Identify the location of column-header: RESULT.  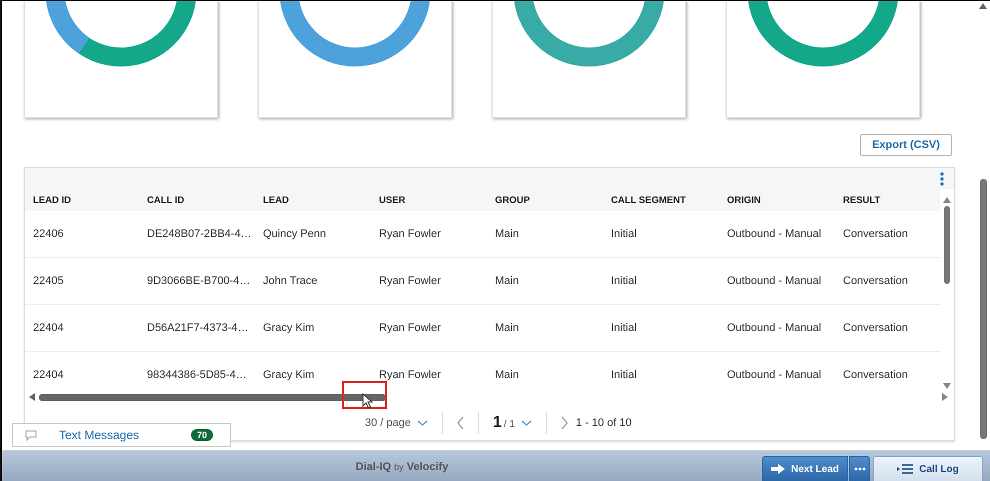
(891, 200).